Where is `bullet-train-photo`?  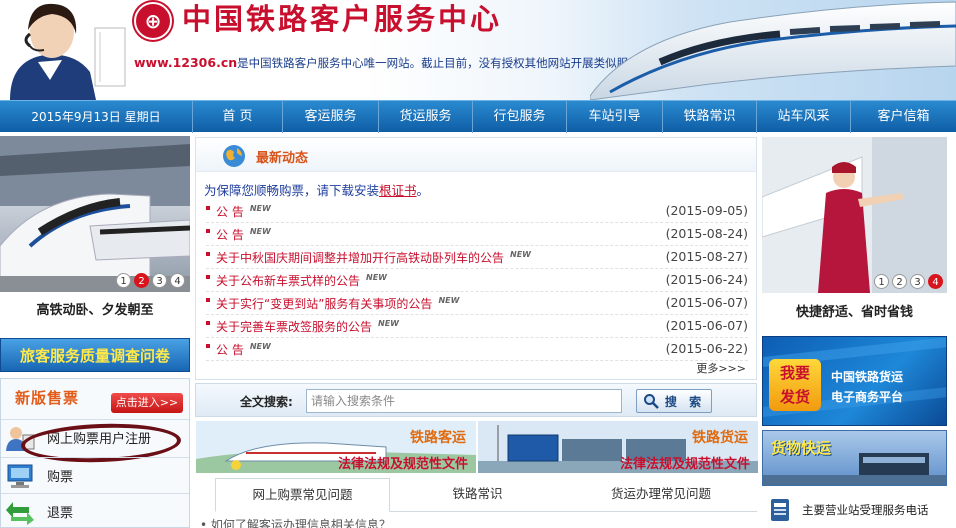 bullet-train-photo is located at coordinates (95, 214).